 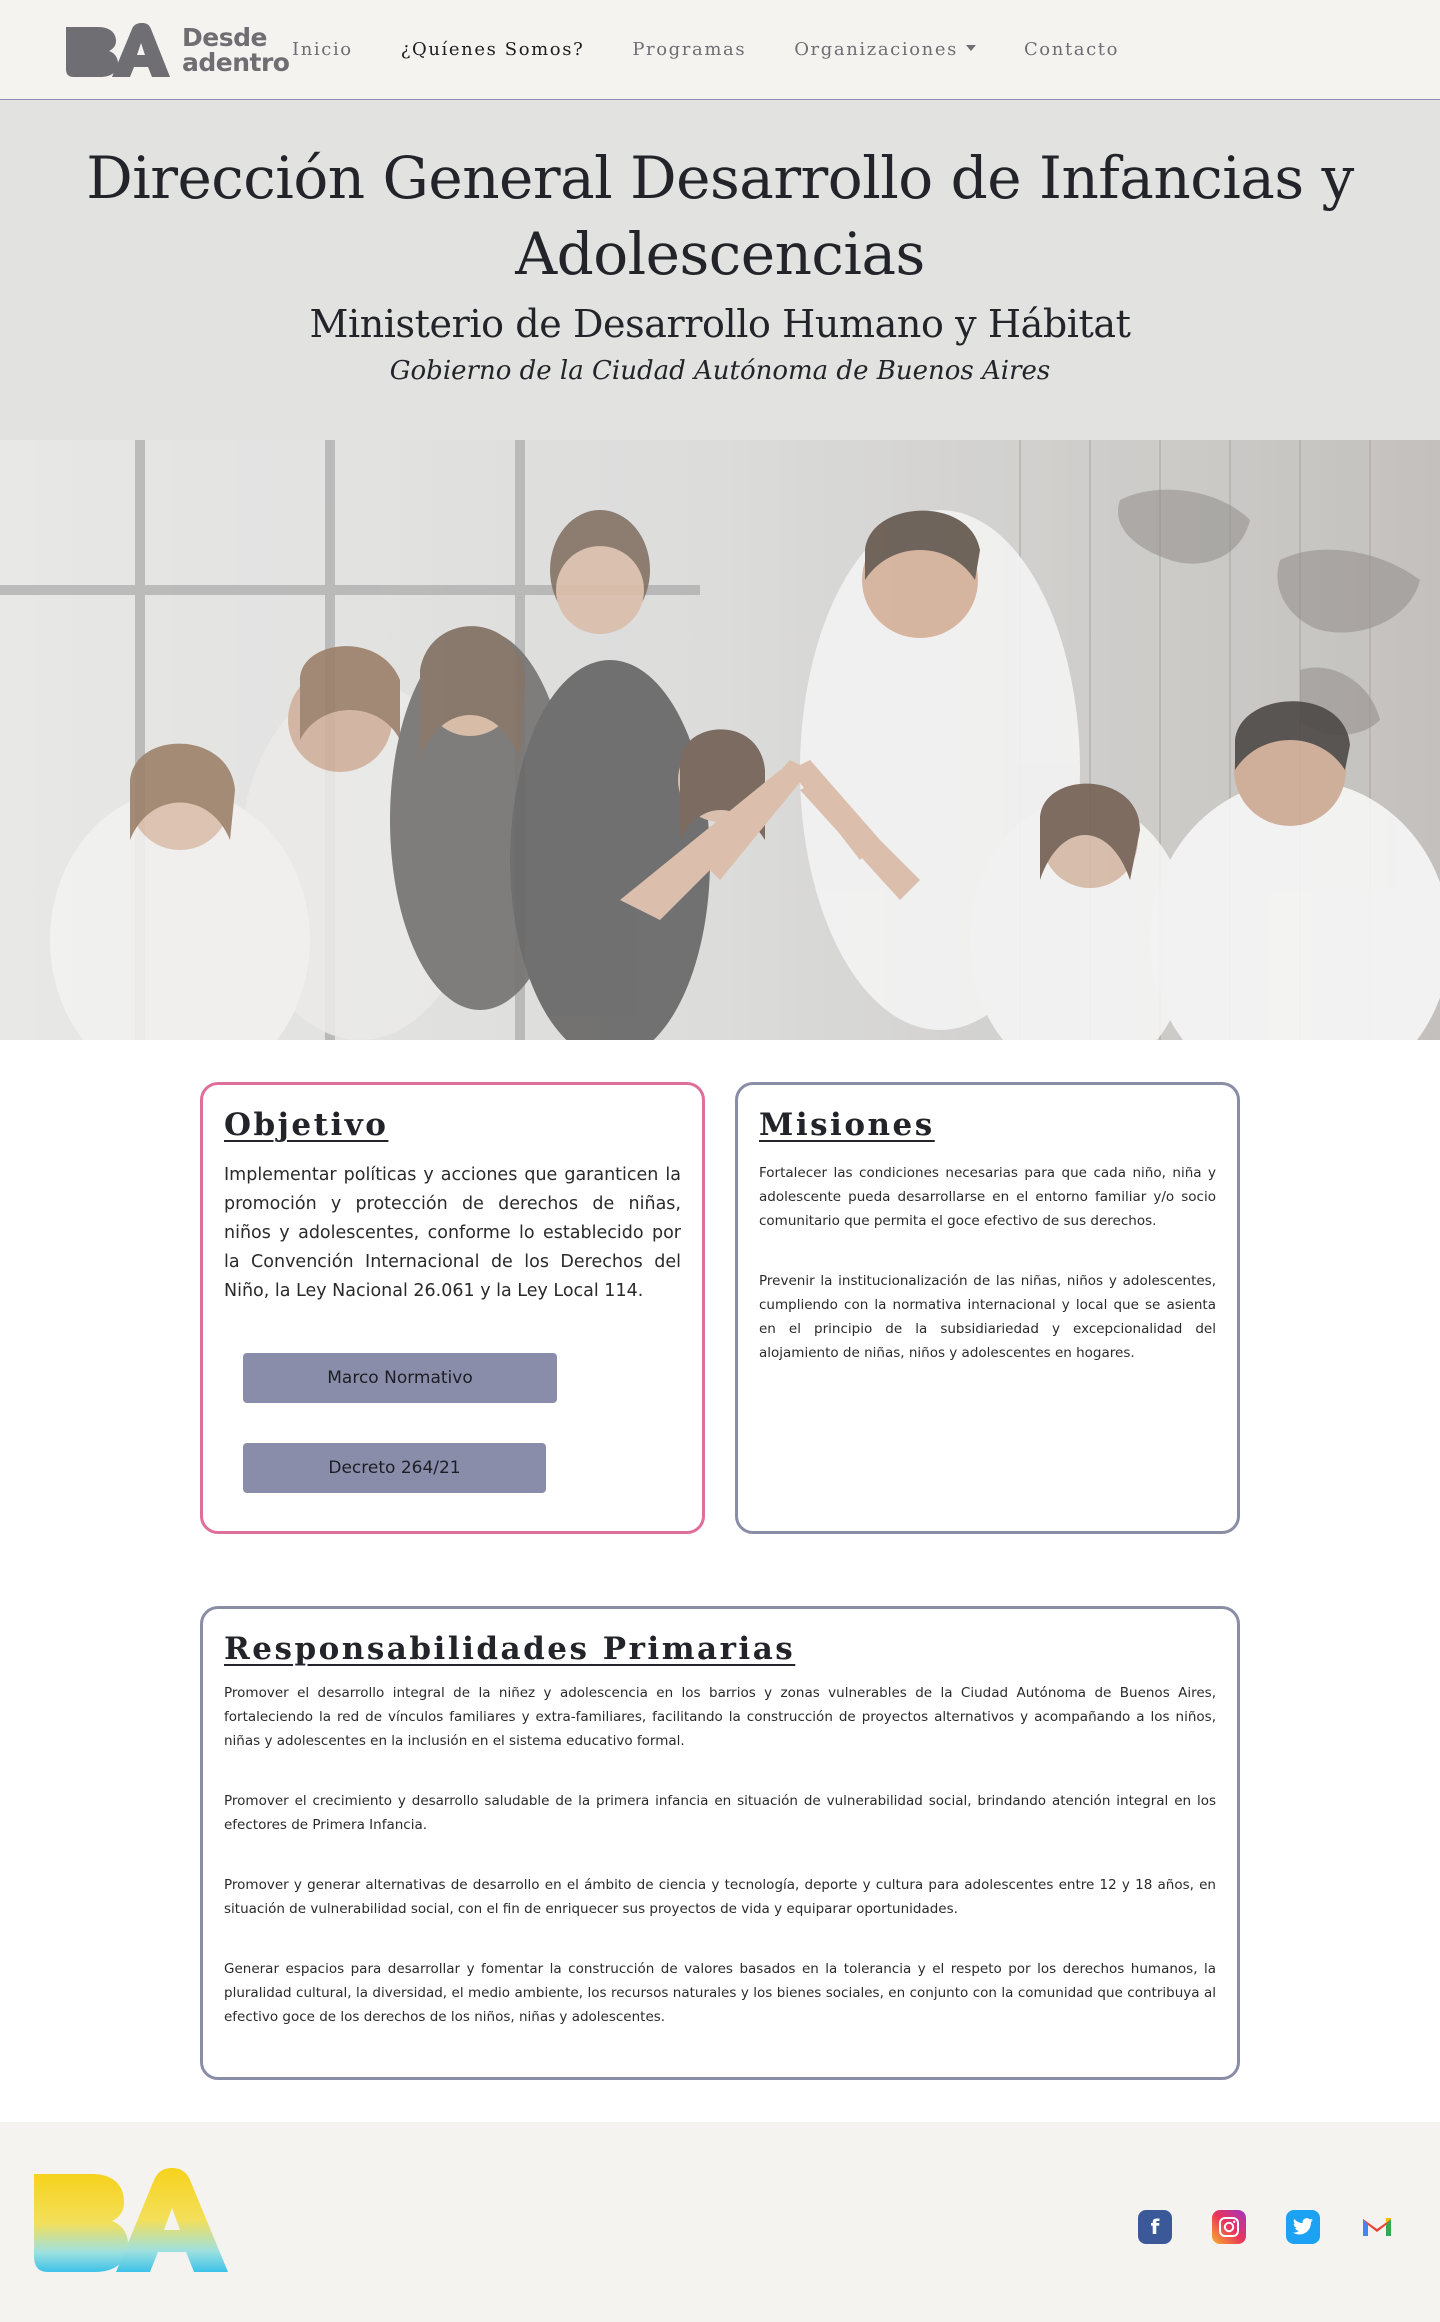 I want to click on gmail-icon, so click(x=1377, y=2227).